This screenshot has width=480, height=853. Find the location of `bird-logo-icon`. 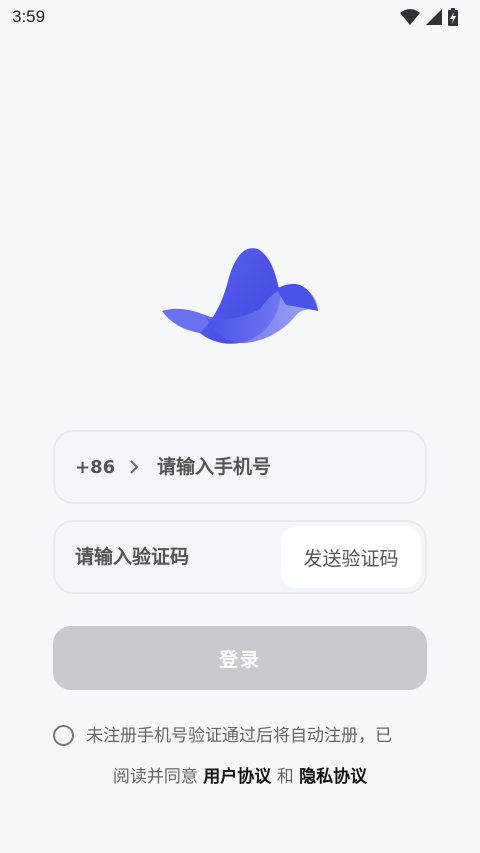

bird-logo-icon is located at coordinates (240, 296).